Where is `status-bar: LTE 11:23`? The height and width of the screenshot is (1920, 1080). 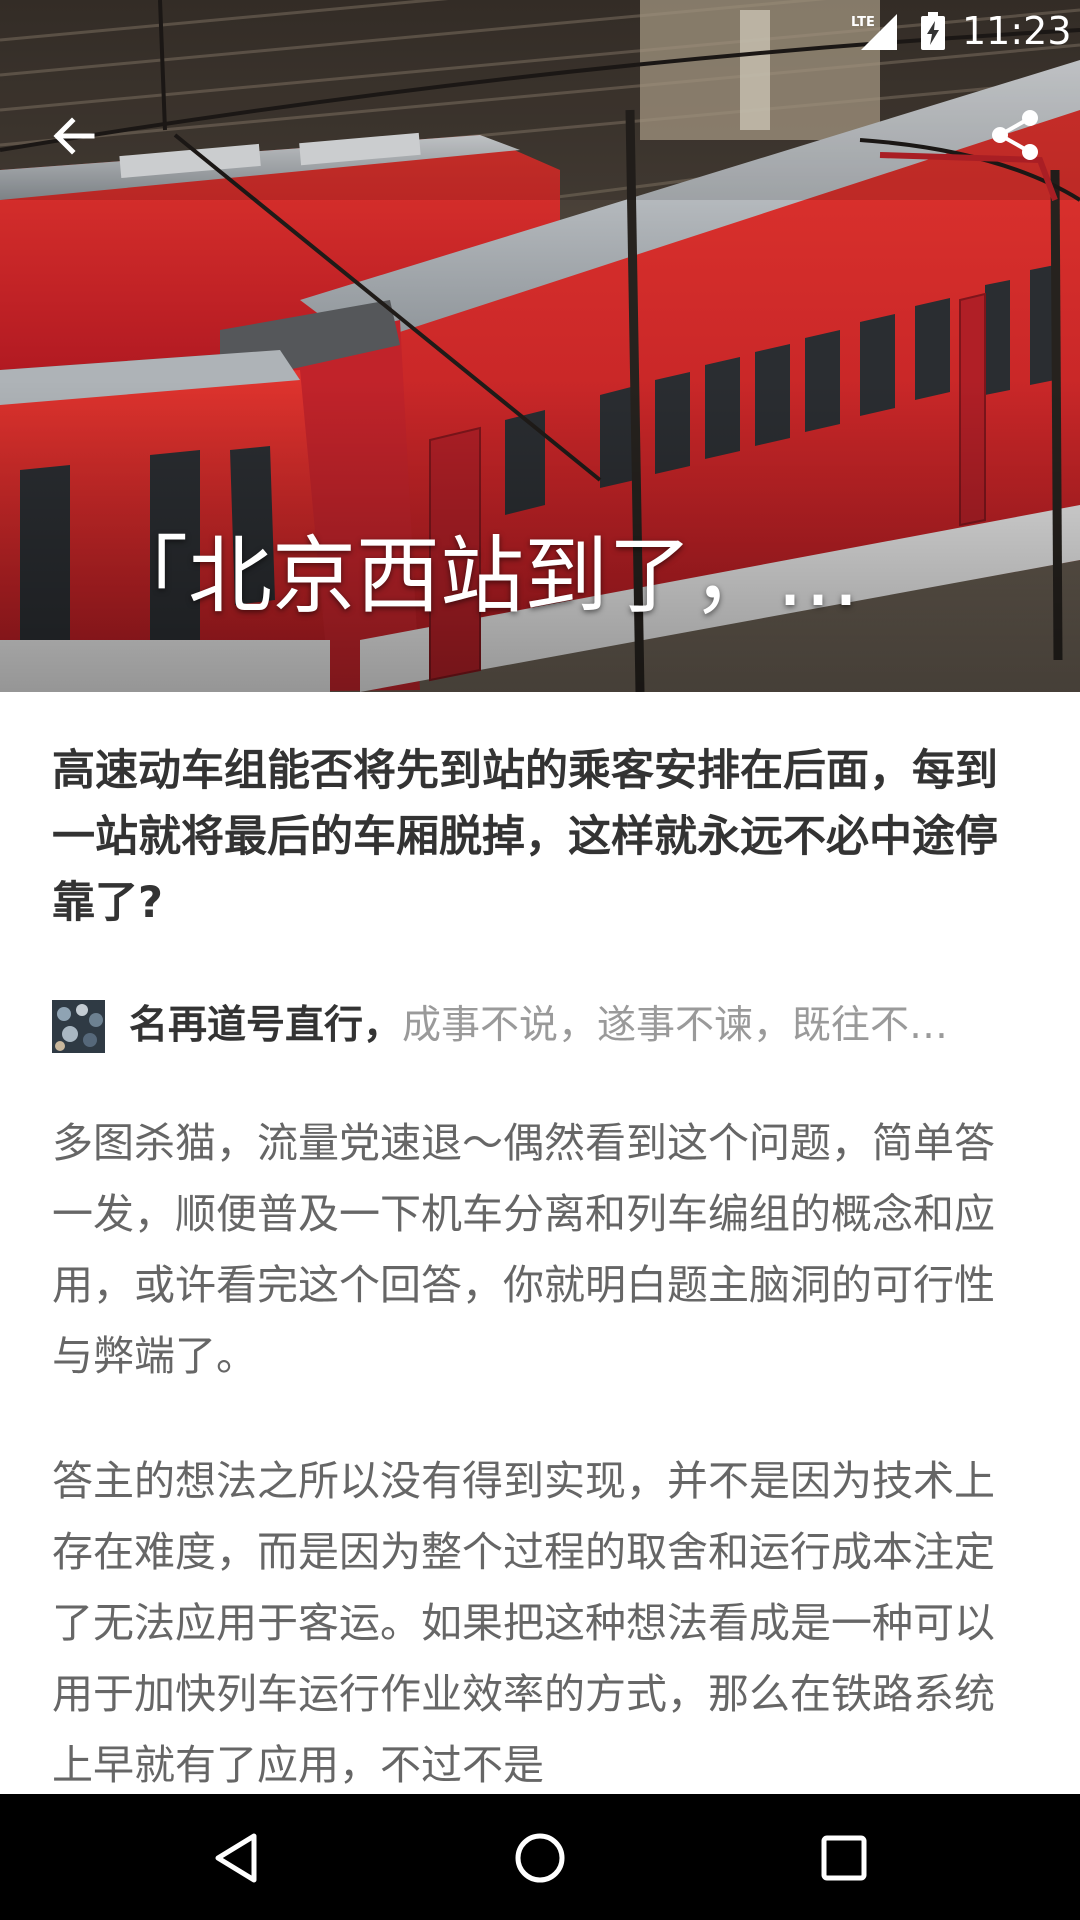 status-bar: LTE 11:23 is located at coordinates (540, 31).